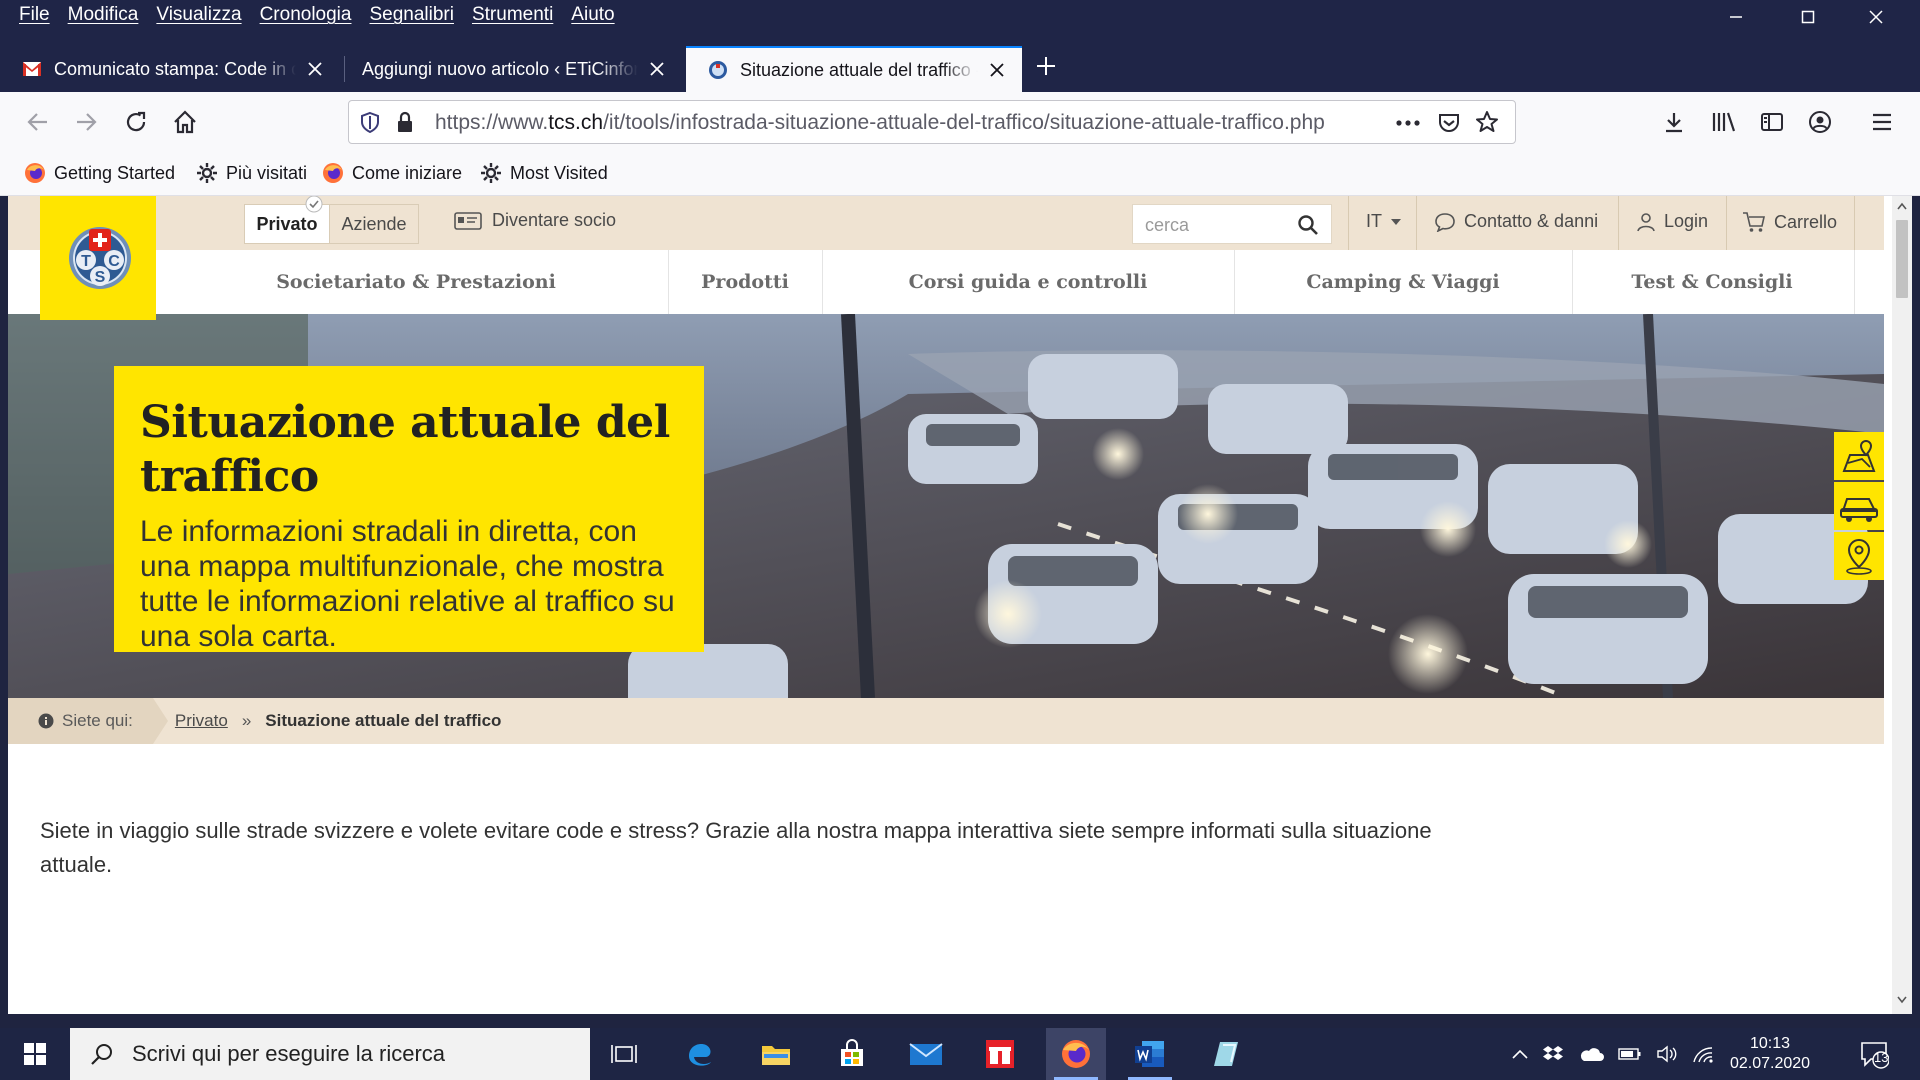  What do you see at coordinates (1854, 282) in the screenshot?
I see `nav-separator` at bounding box center [1854, 282].